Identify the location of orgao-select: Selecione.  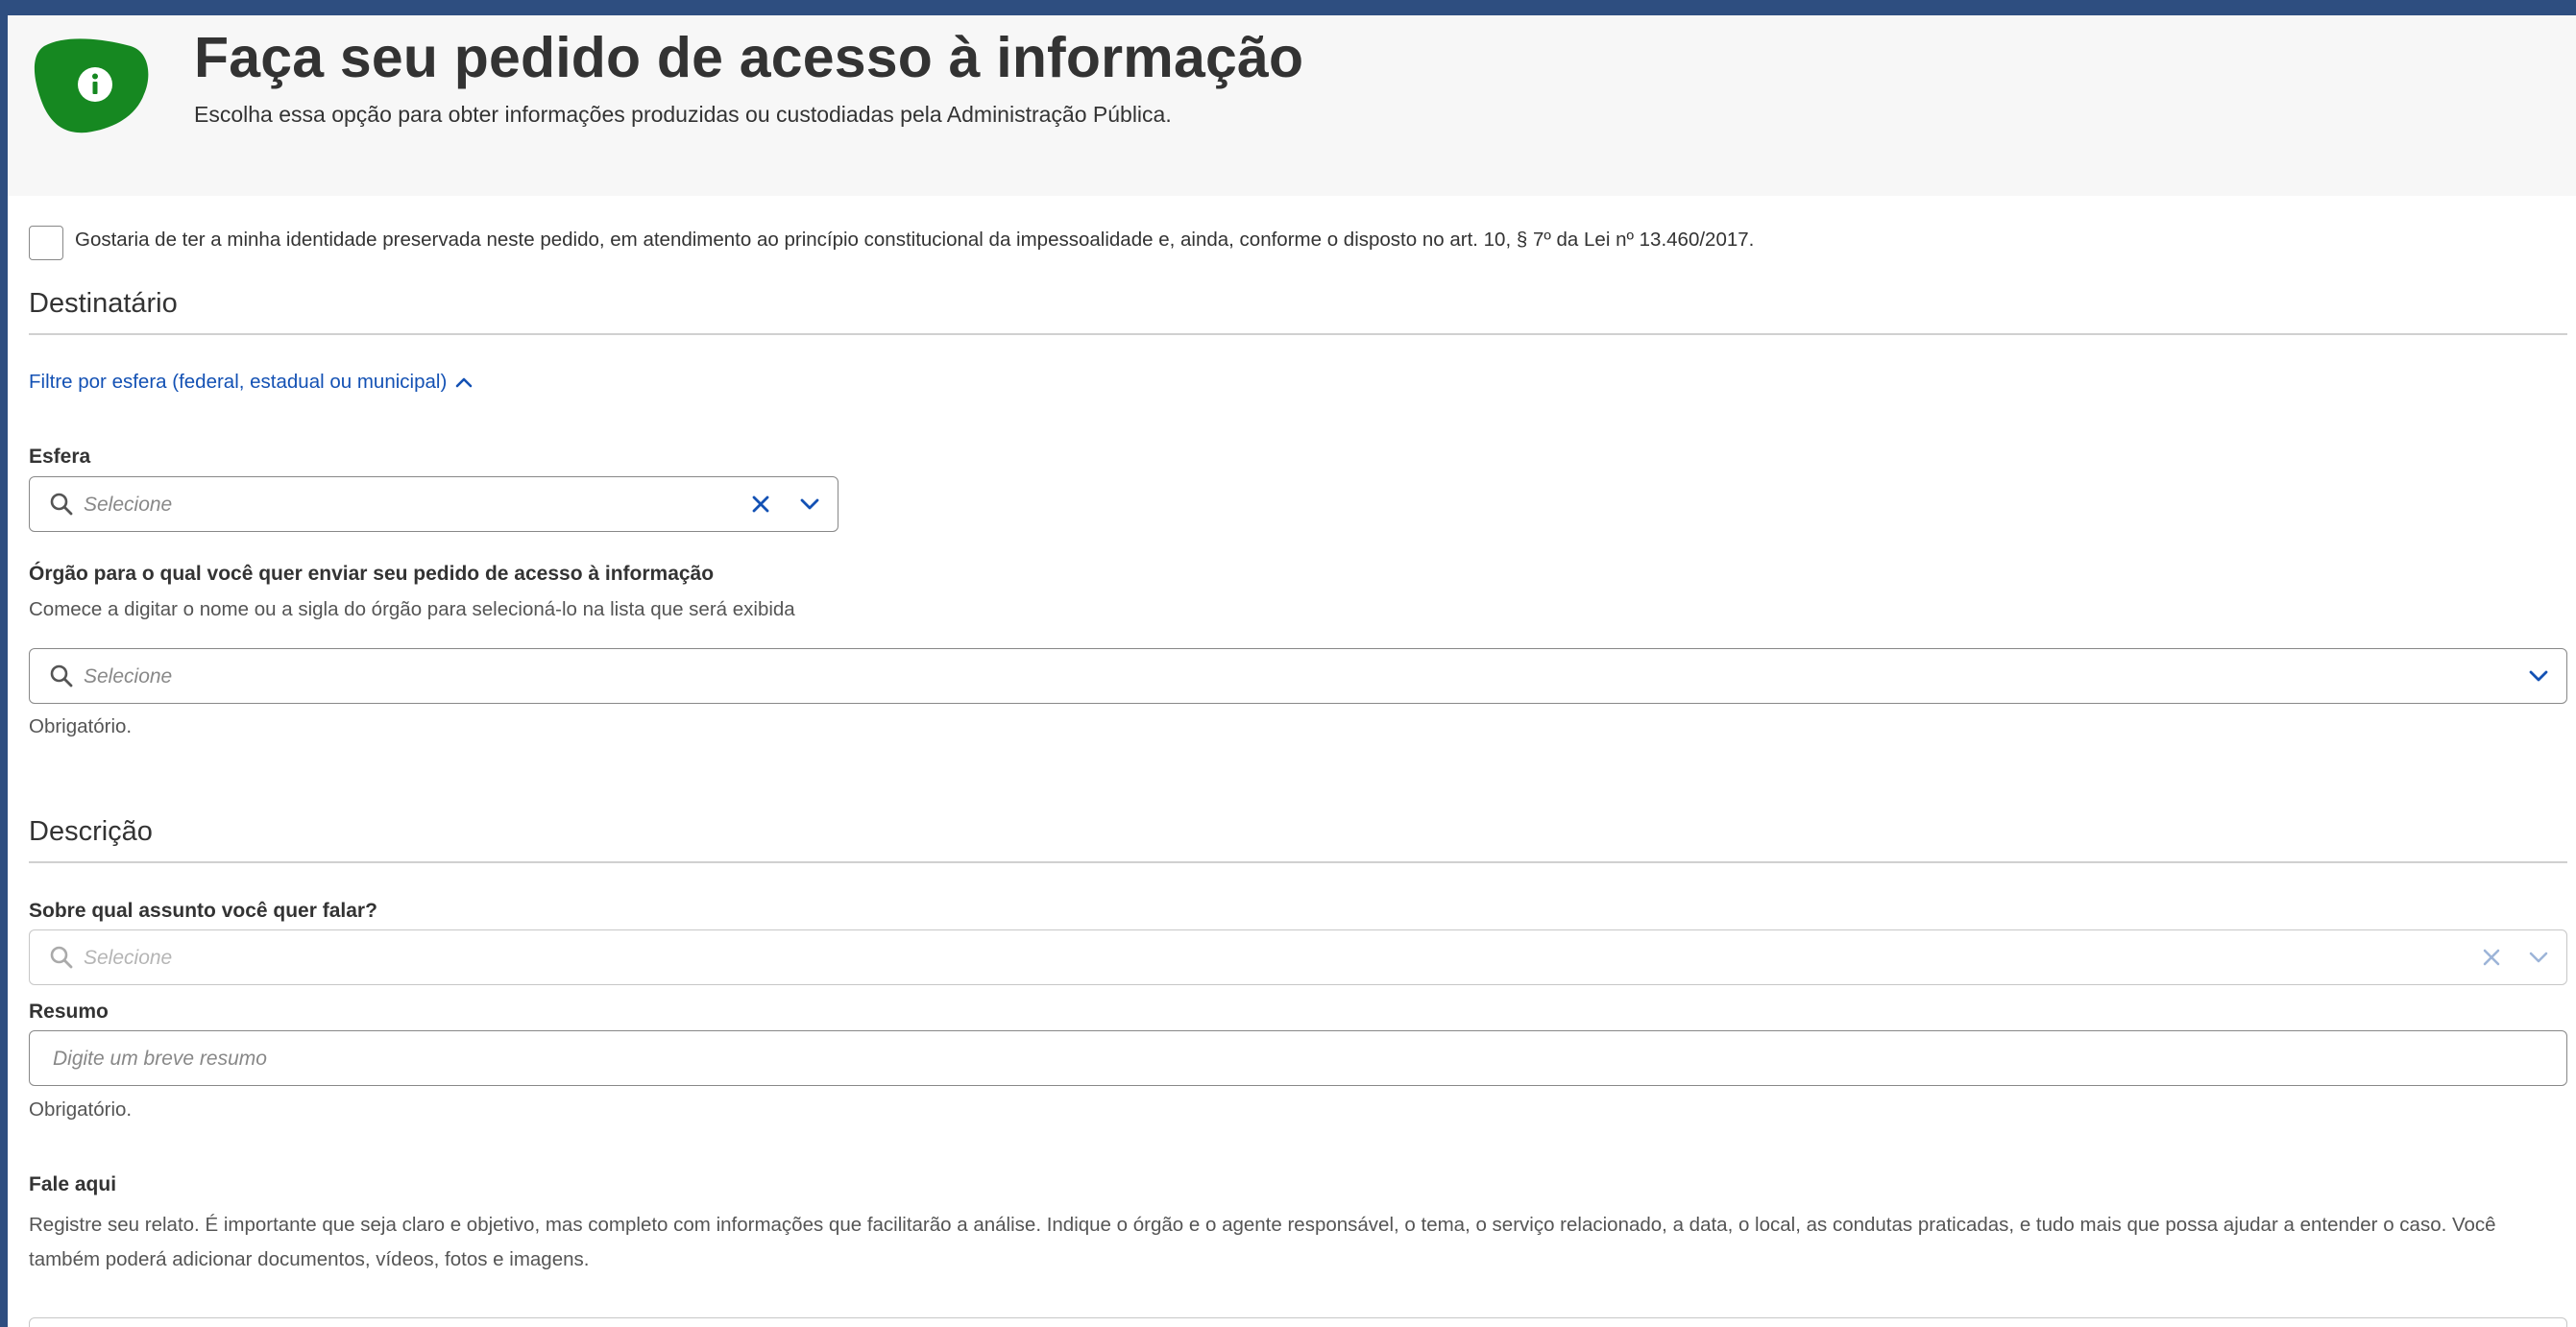
(1298, 676).